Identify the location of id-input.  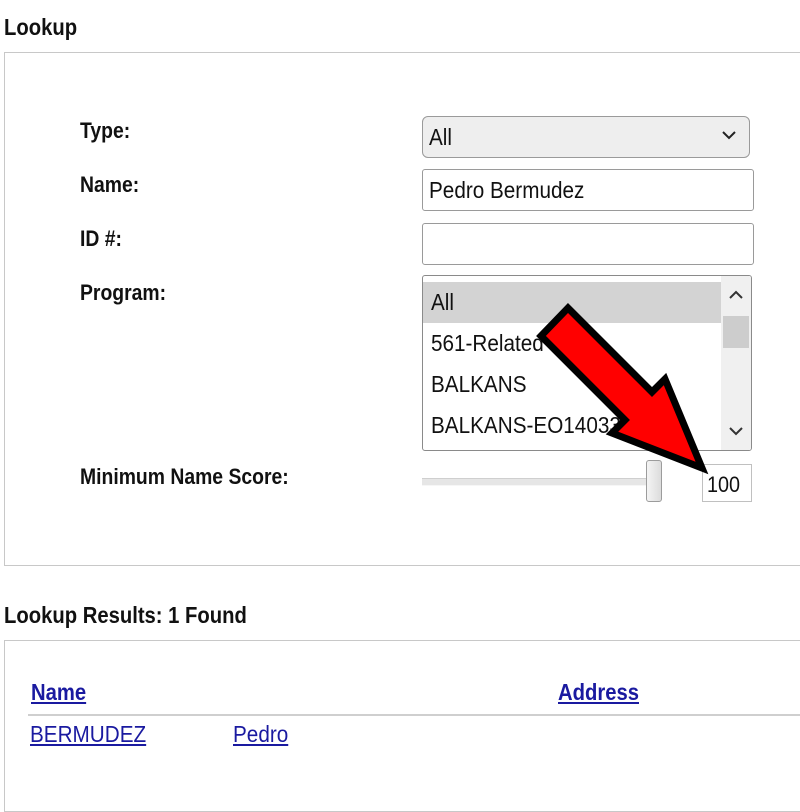
(588, 244).